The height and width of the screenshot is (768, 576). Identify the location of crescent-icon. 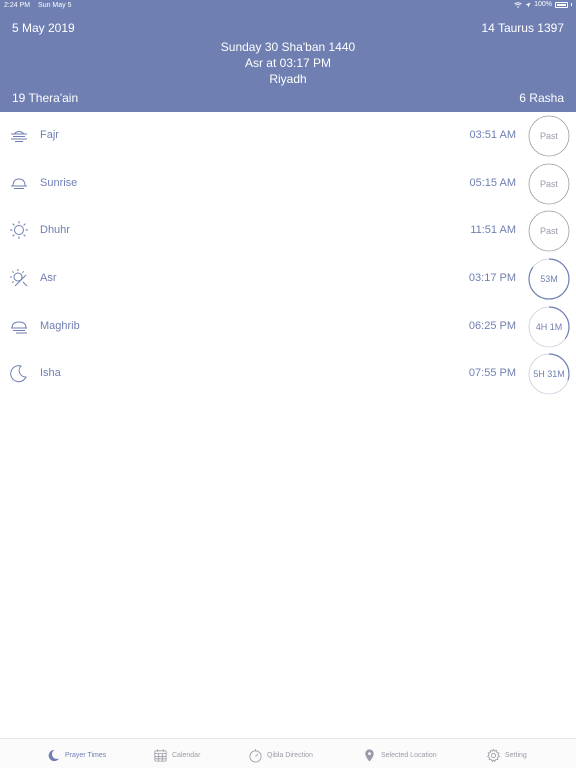
(54, 755).